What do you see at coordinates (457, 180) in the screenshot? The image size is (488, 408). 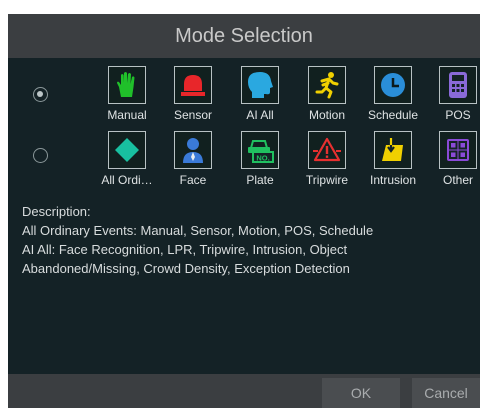 I see `mode-label: Other` at bounding box center [457, 180].